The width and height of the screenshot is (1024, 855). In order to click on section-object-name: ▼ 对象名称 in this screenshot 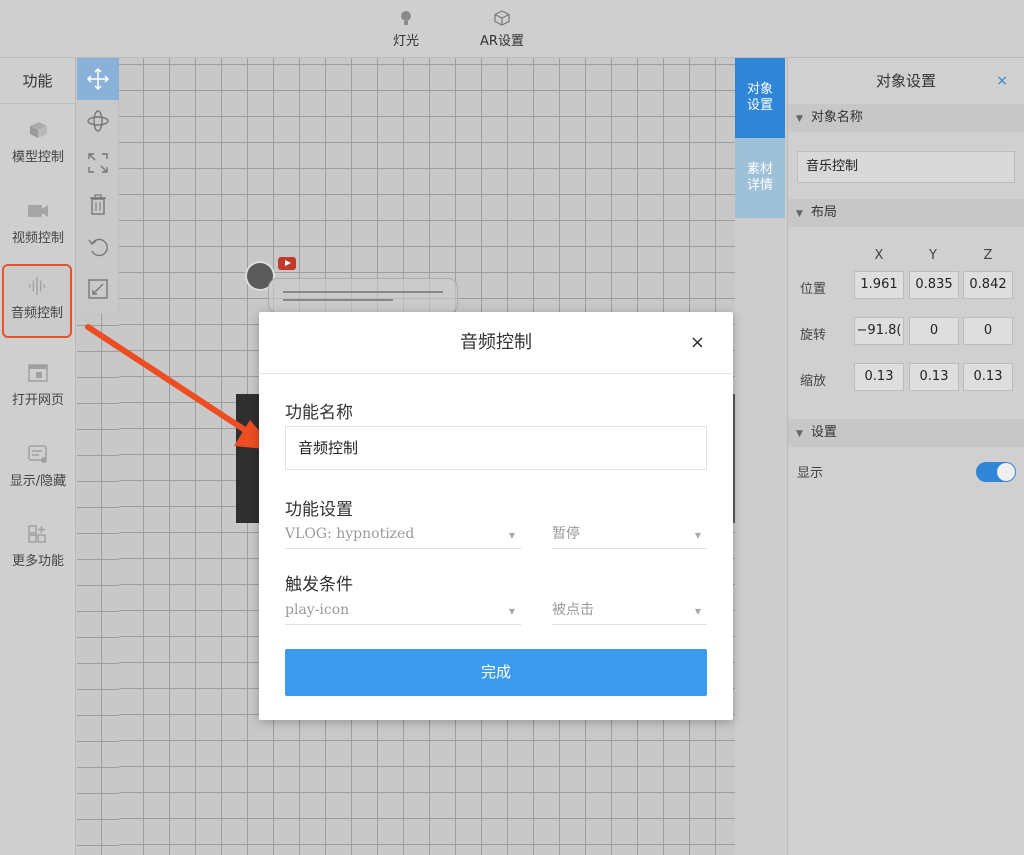, I will do `click(906, 118)`.